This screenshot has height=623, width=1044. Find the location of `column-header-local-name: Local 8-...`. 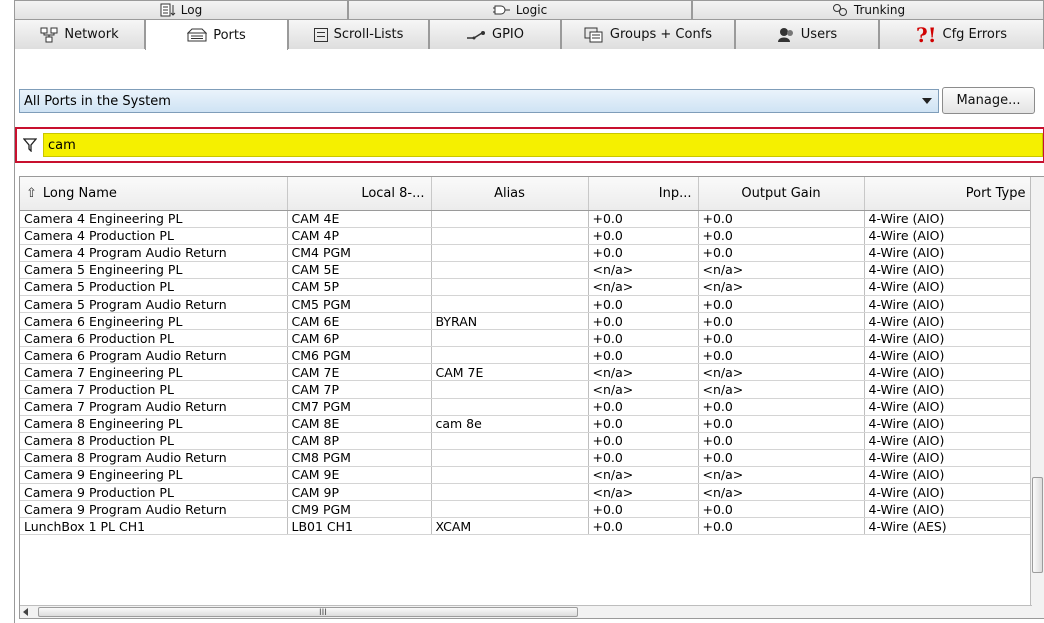

column-header-local-name: Local 8-... is located at coordinates (359, 194).